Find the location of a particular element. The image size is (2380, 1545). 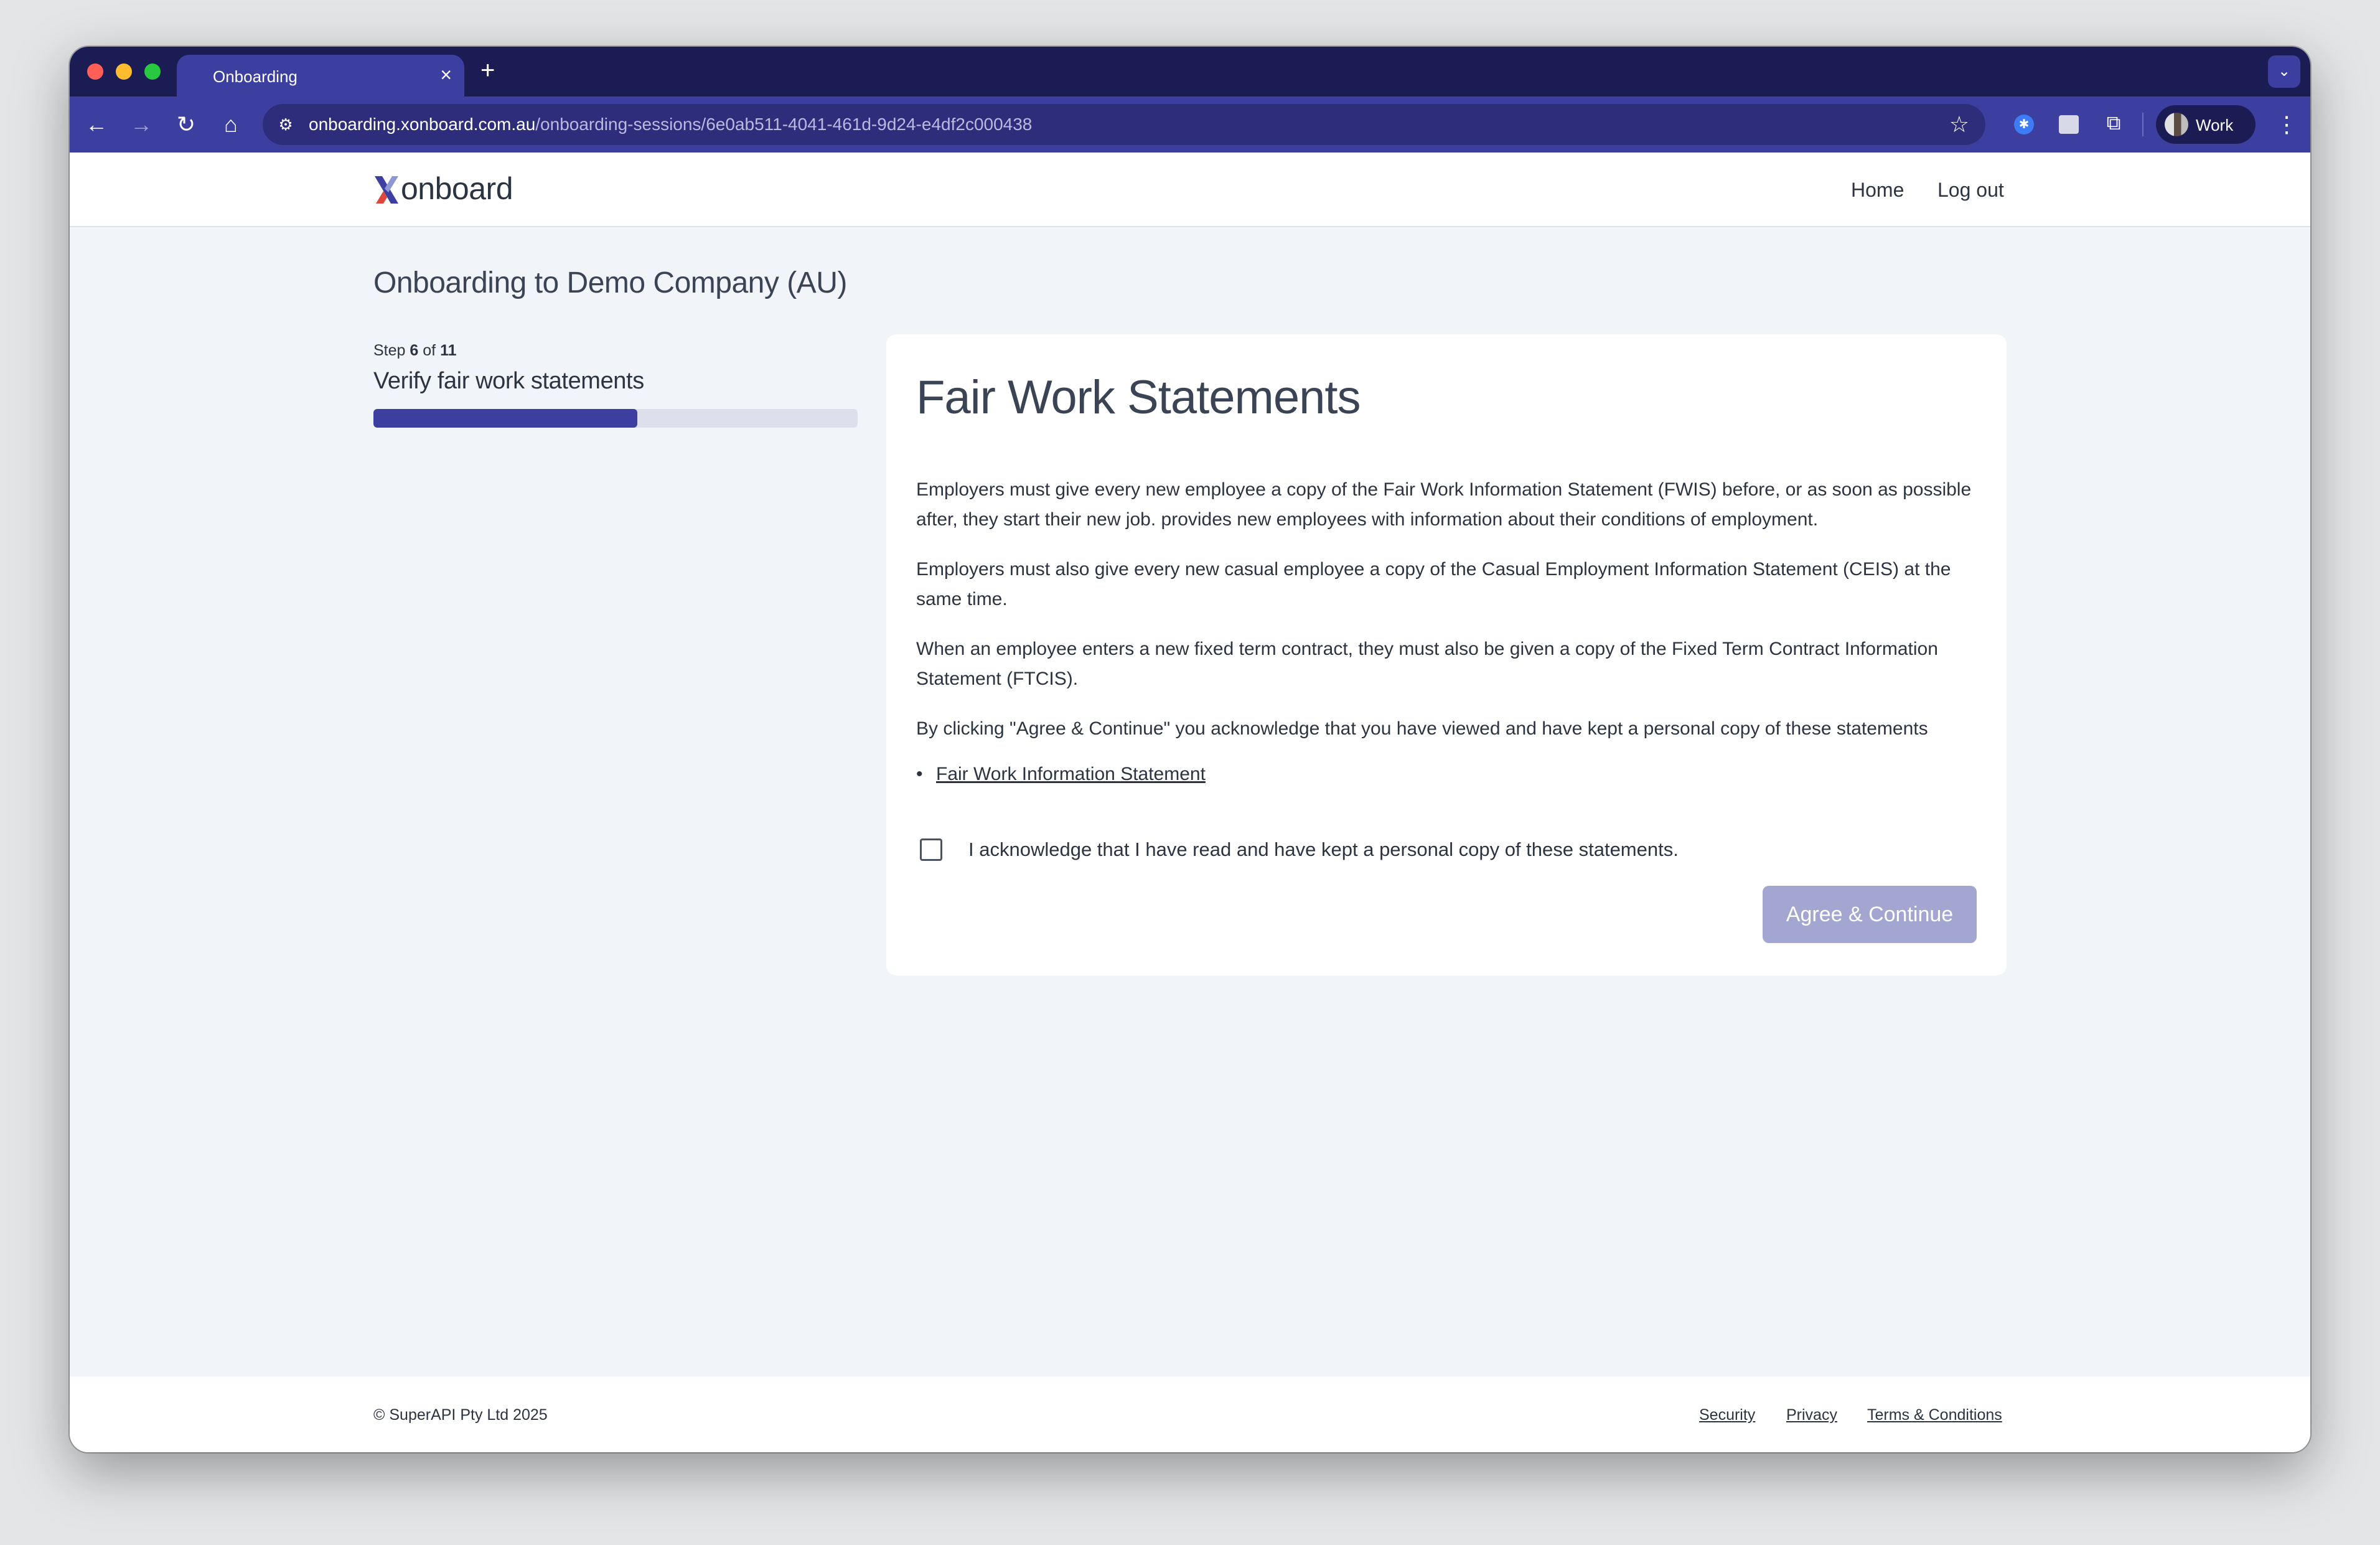

maximize-window-button is located at coordinates (153, 71).